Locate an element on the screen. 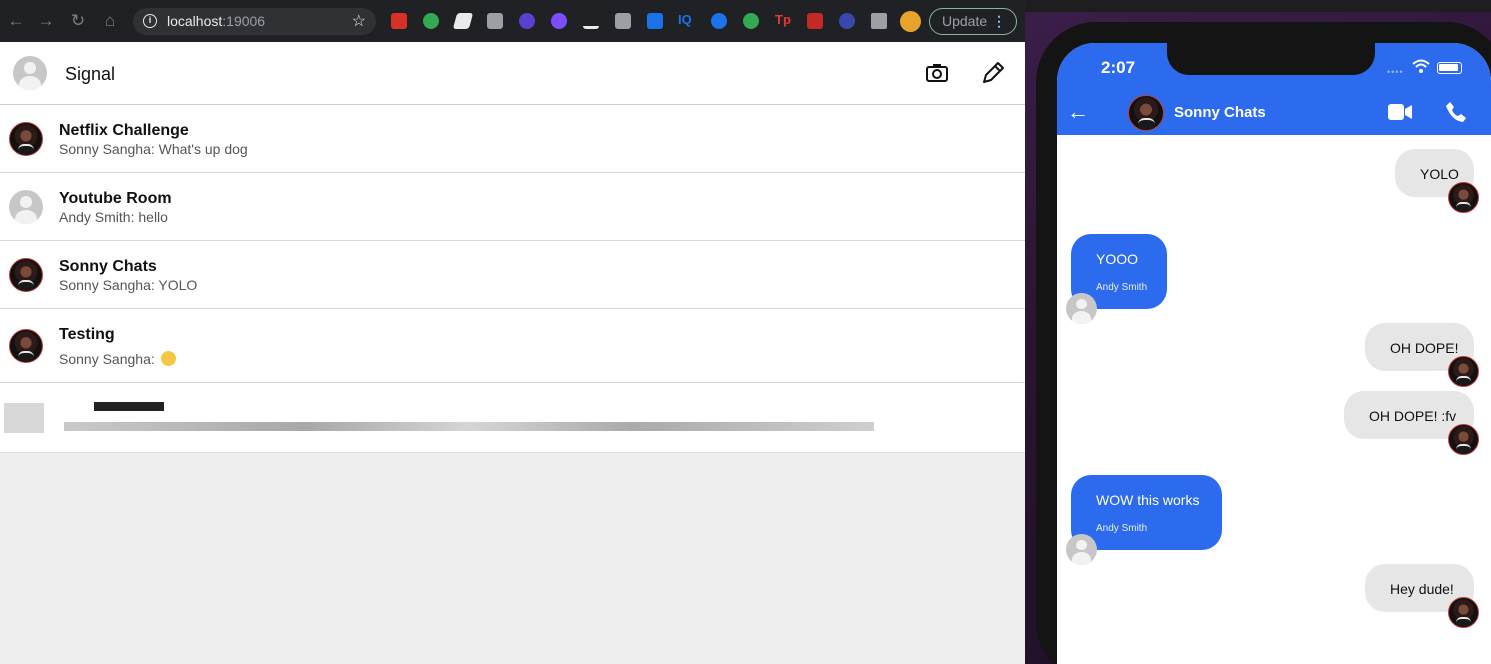 This screenshot has width=1491, height=664. menu-dots-icon: ⋮ is located at coordinates (999, 21).